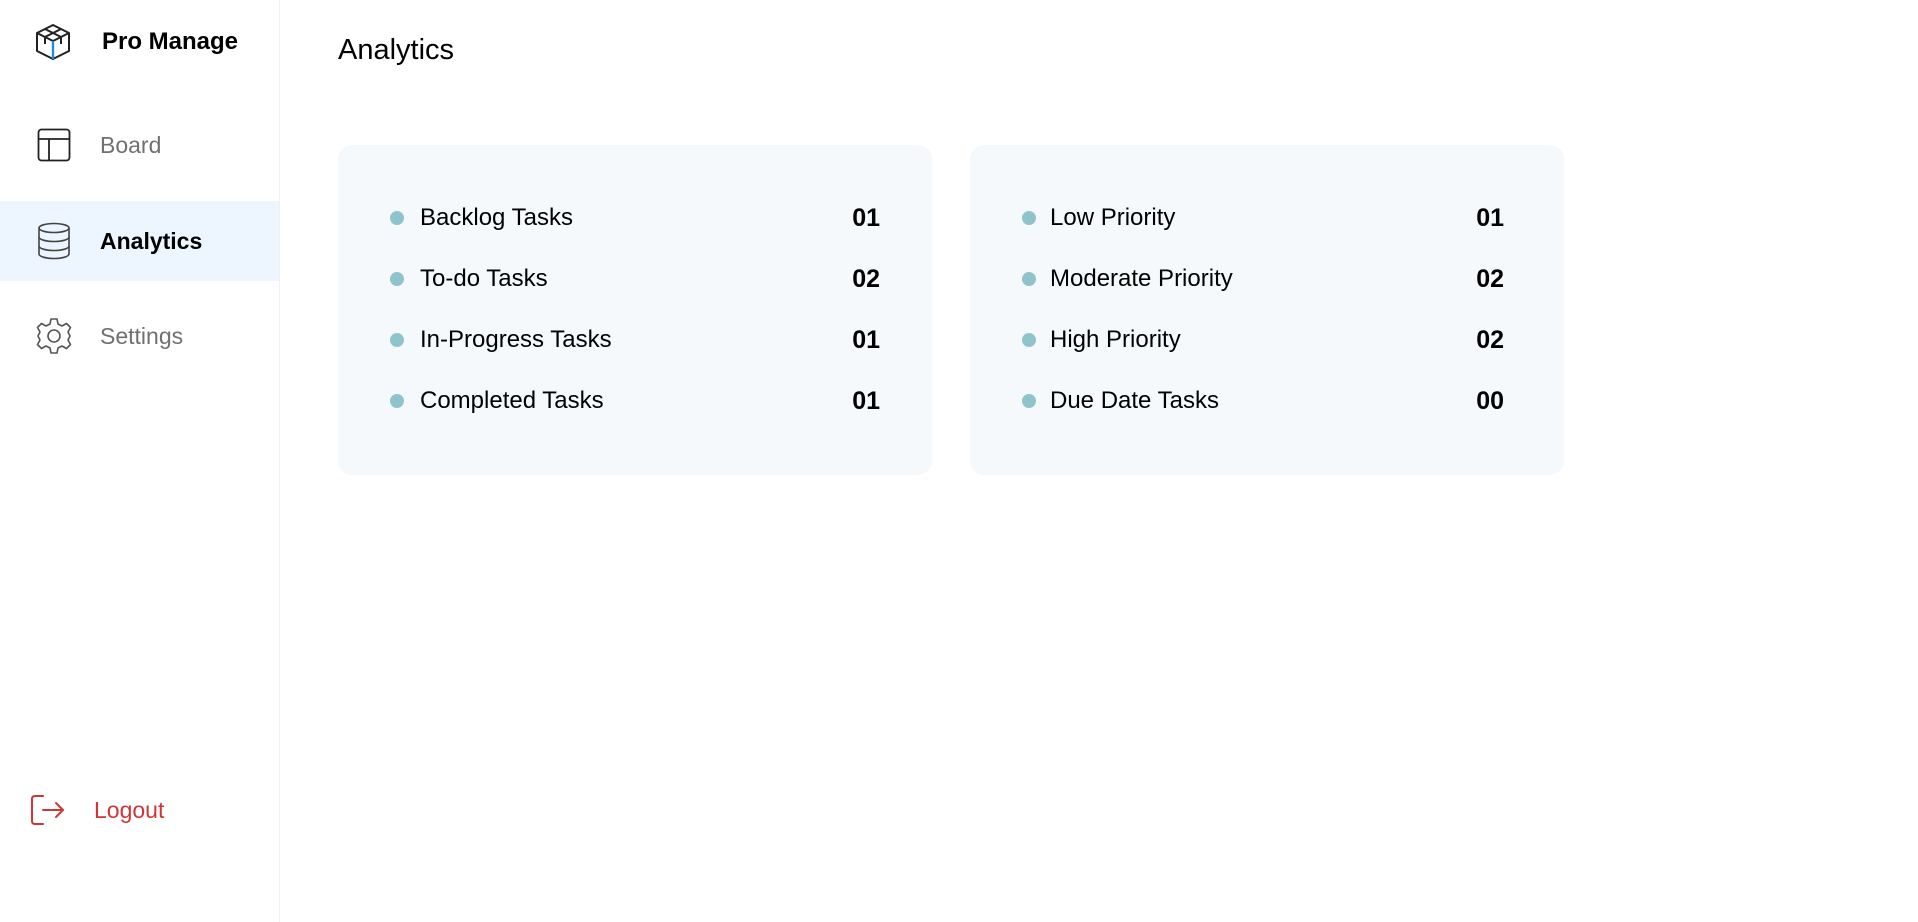 Image resolution: width=1918 pixels, height=922 pixels. What do you see at coordinates (396, 50) in the screenshot?
I see `page-title: Analytics` at bounding box center [396, 50].